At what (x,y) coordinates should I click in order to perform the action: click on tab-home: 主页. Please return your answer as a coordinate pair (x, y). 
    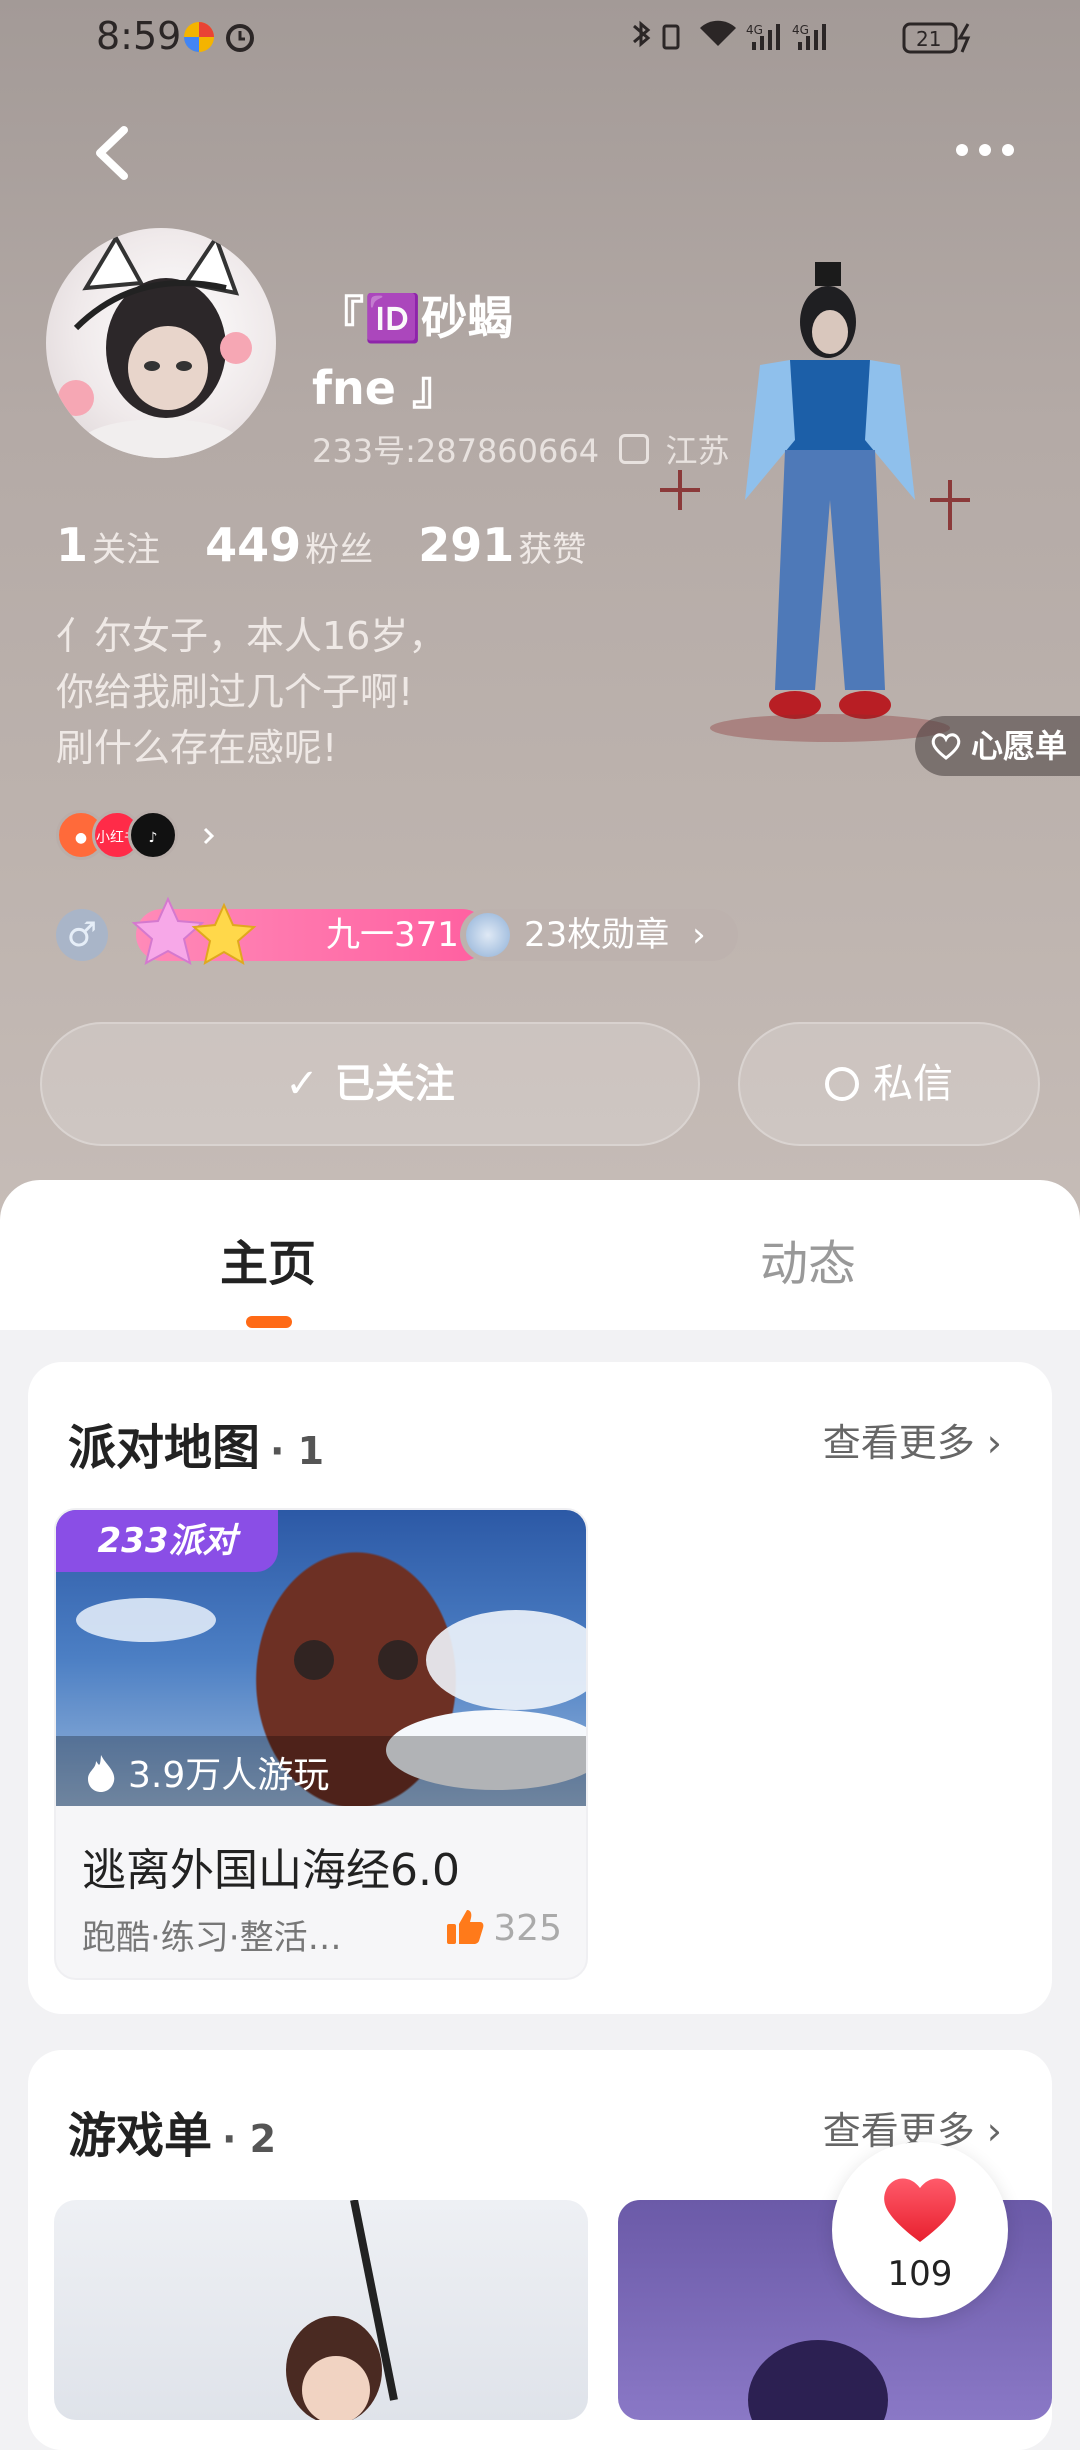
    Looking at the image, I should click on (268, 1259).